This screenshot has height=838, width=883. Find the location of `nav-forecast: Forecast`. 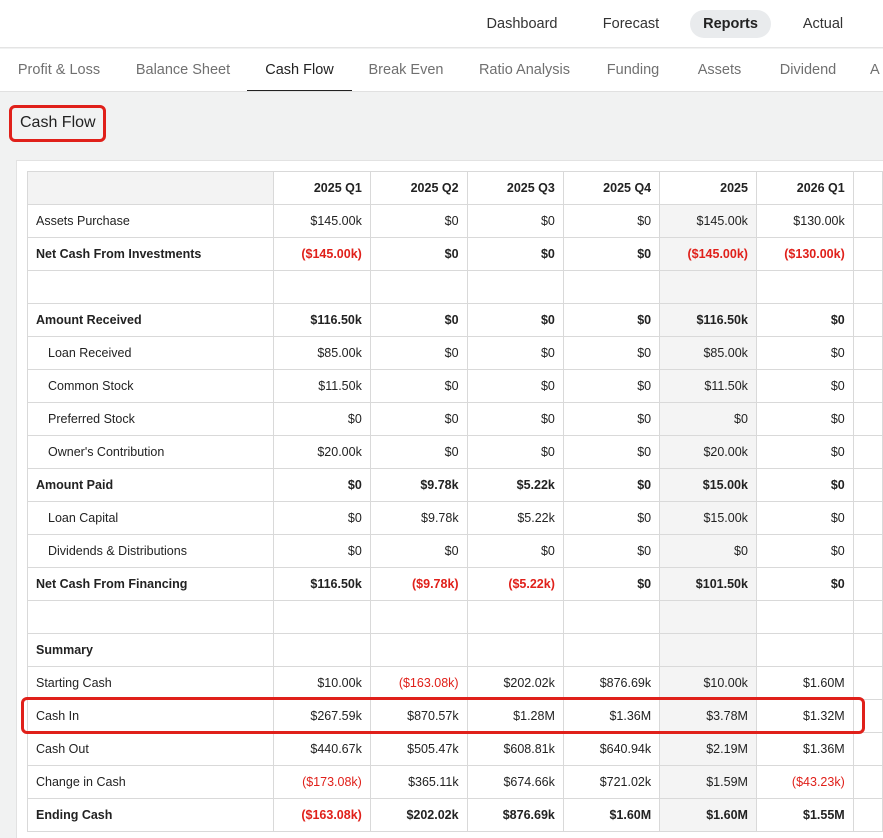

nav-forecast: Forecast is located at coordinates (631, 24).